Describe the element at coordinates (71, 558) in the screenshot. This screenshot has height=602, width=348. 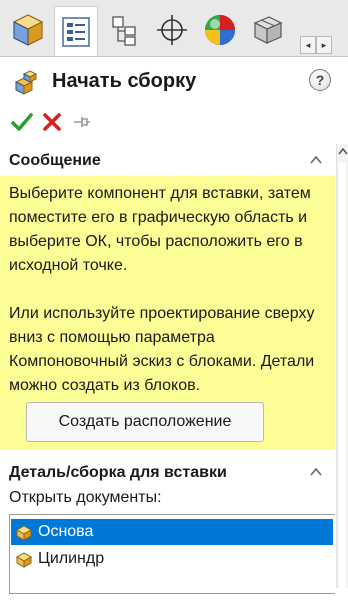
I see `document-name: Цилиндр` at that location.